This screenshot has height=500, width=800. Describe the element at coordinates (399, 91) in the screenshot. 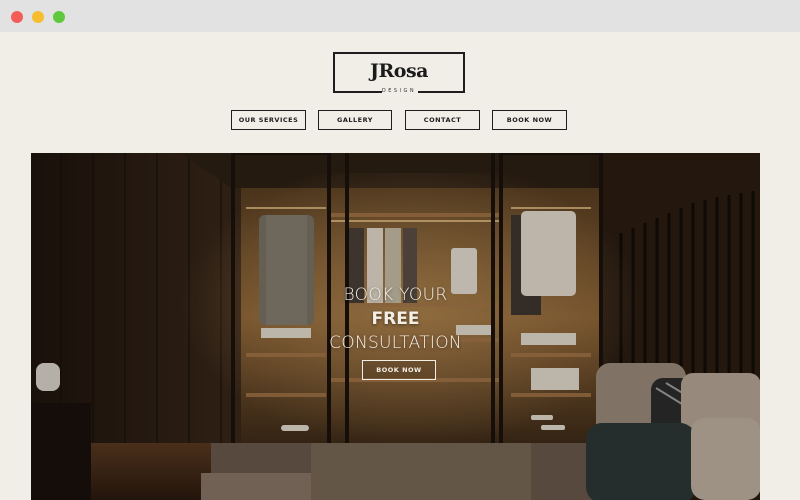

I see `logo-subtitle: DESIGN` at that location.